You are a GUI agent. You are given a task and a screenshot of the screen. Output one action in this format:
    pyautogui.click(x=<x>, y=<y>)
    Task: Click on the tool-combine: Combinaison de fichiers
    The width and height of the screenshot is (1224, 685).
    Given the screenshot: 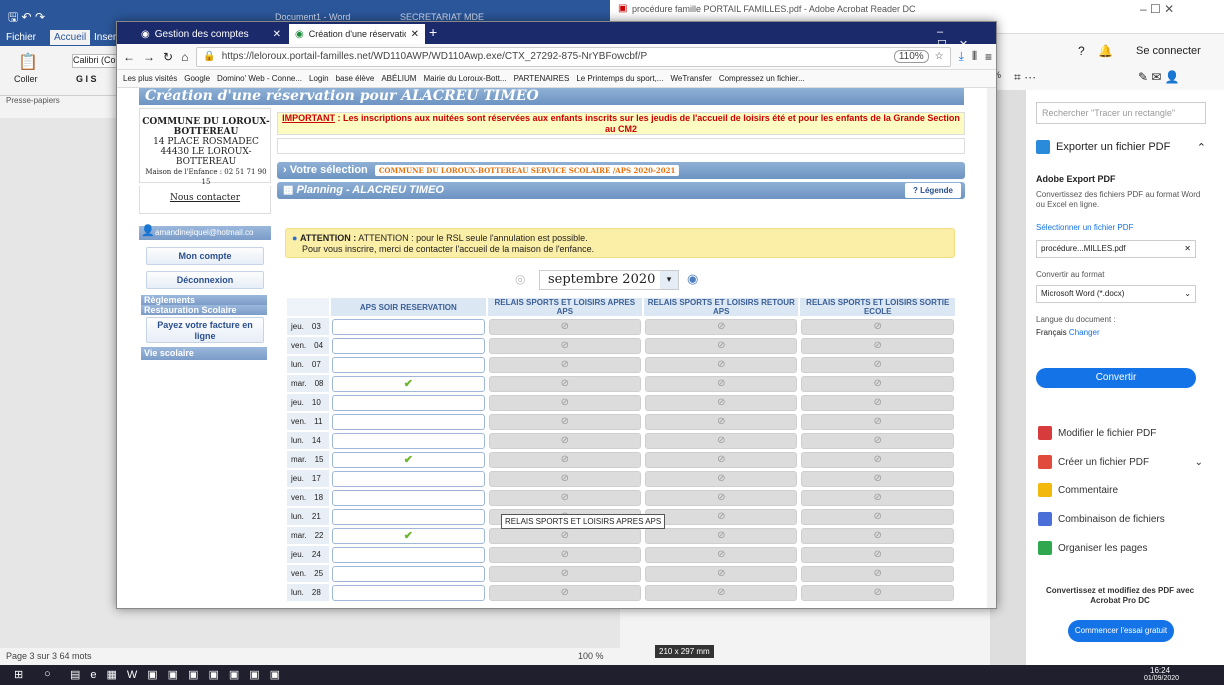 What is the action you would take?
    pyautogui.click(x=1120, y=519)
    